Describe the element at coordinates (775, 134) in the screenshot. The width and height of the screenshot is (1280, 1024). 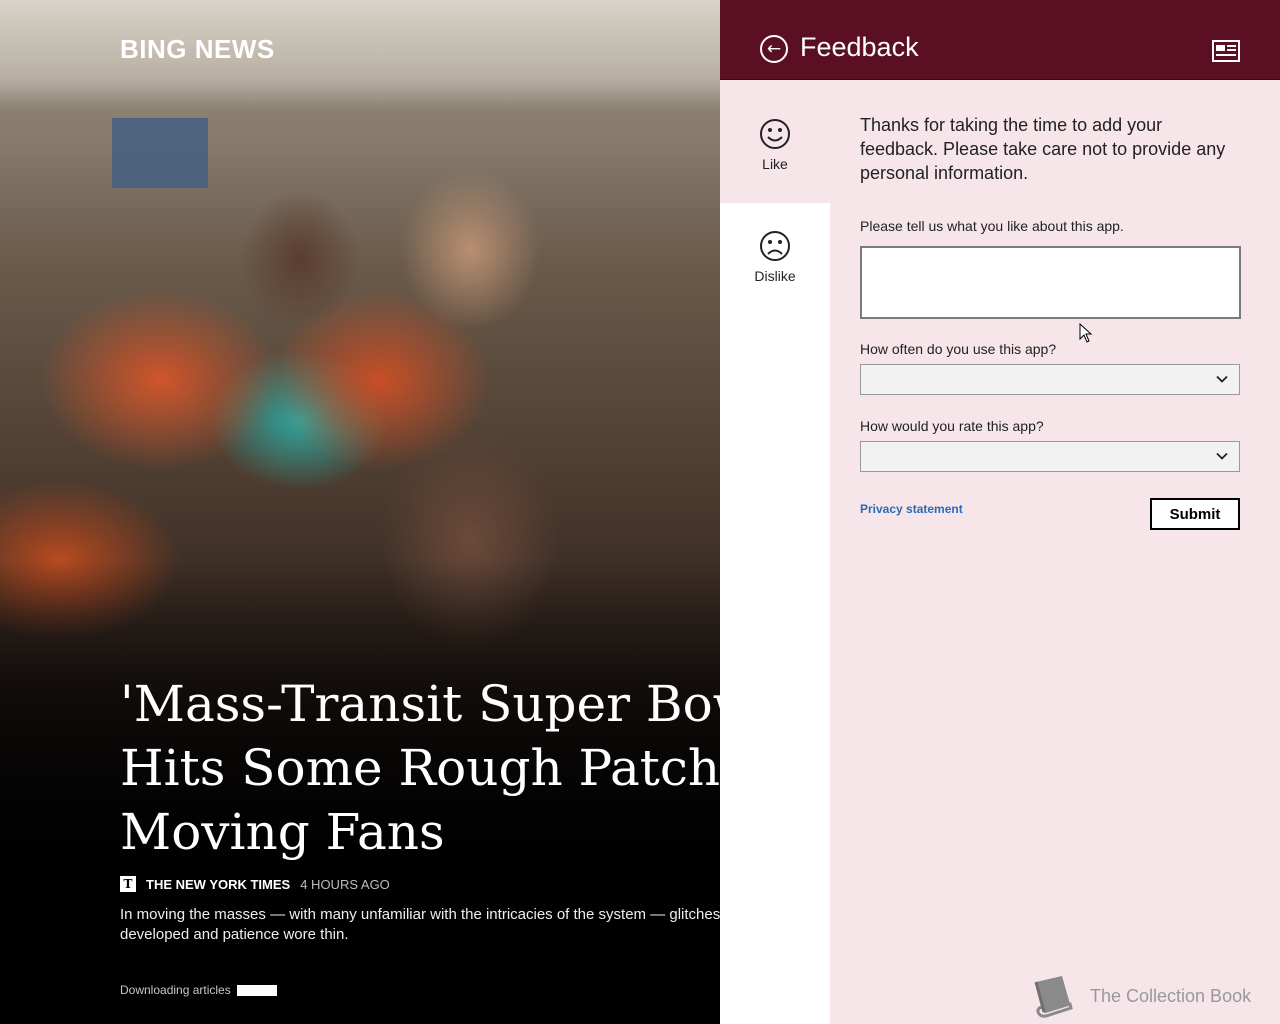
I see `smiley-icon` at that location.